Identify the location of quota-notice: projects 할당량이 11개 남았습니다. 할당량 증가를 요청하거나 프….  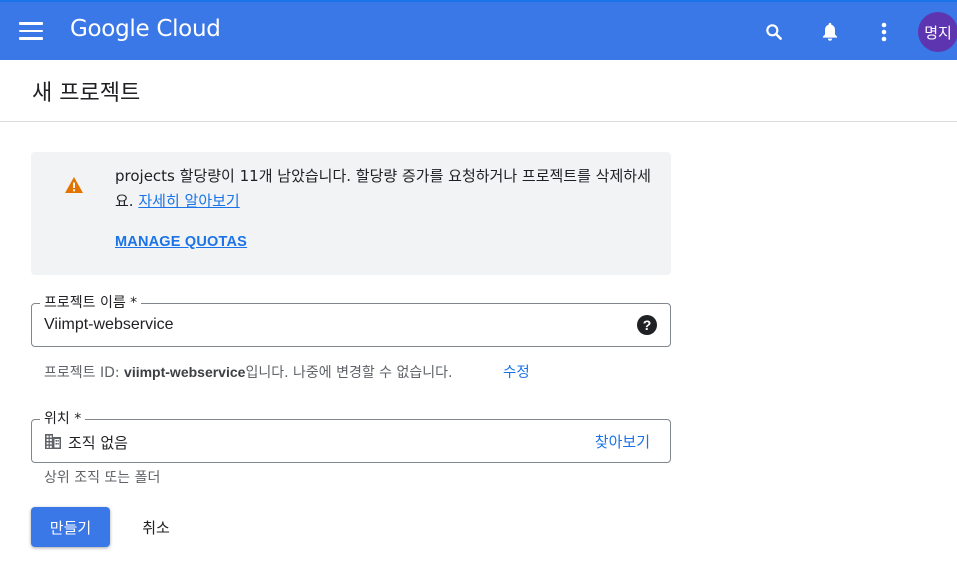
(351, 213).